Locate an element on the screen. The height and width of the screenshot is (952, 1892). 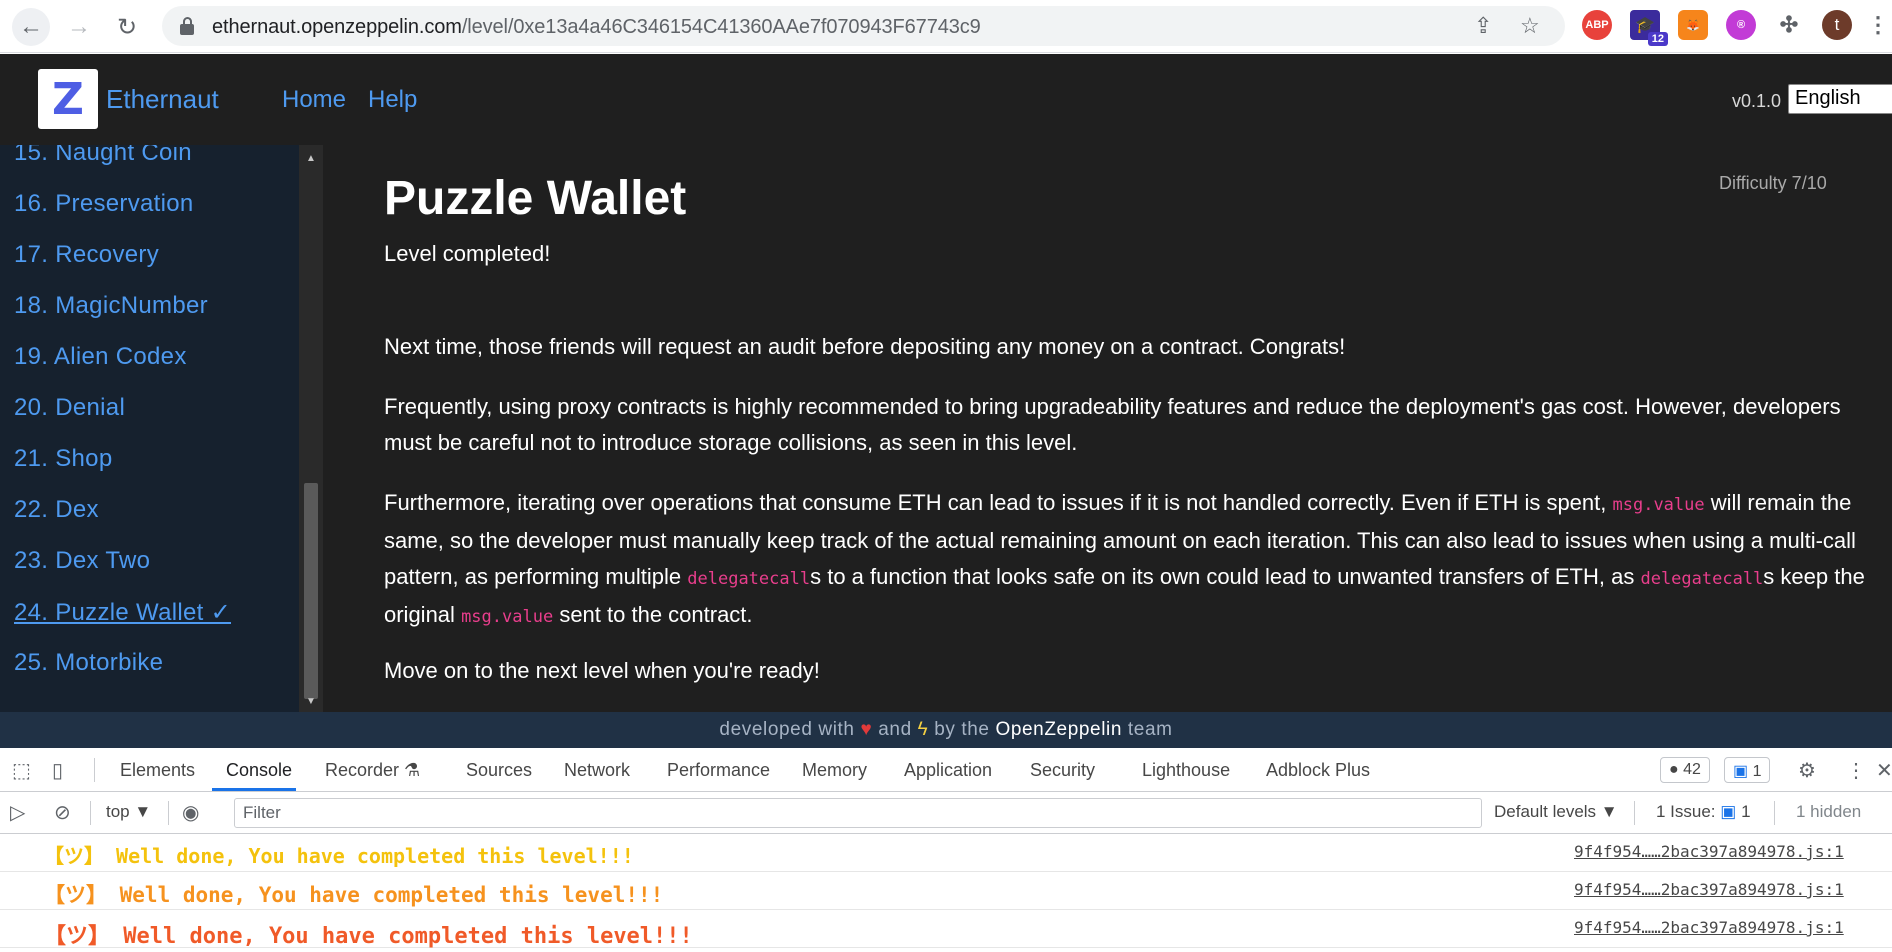
bookmark-star-icon: ☆ is located at coordinates (1530, 26).